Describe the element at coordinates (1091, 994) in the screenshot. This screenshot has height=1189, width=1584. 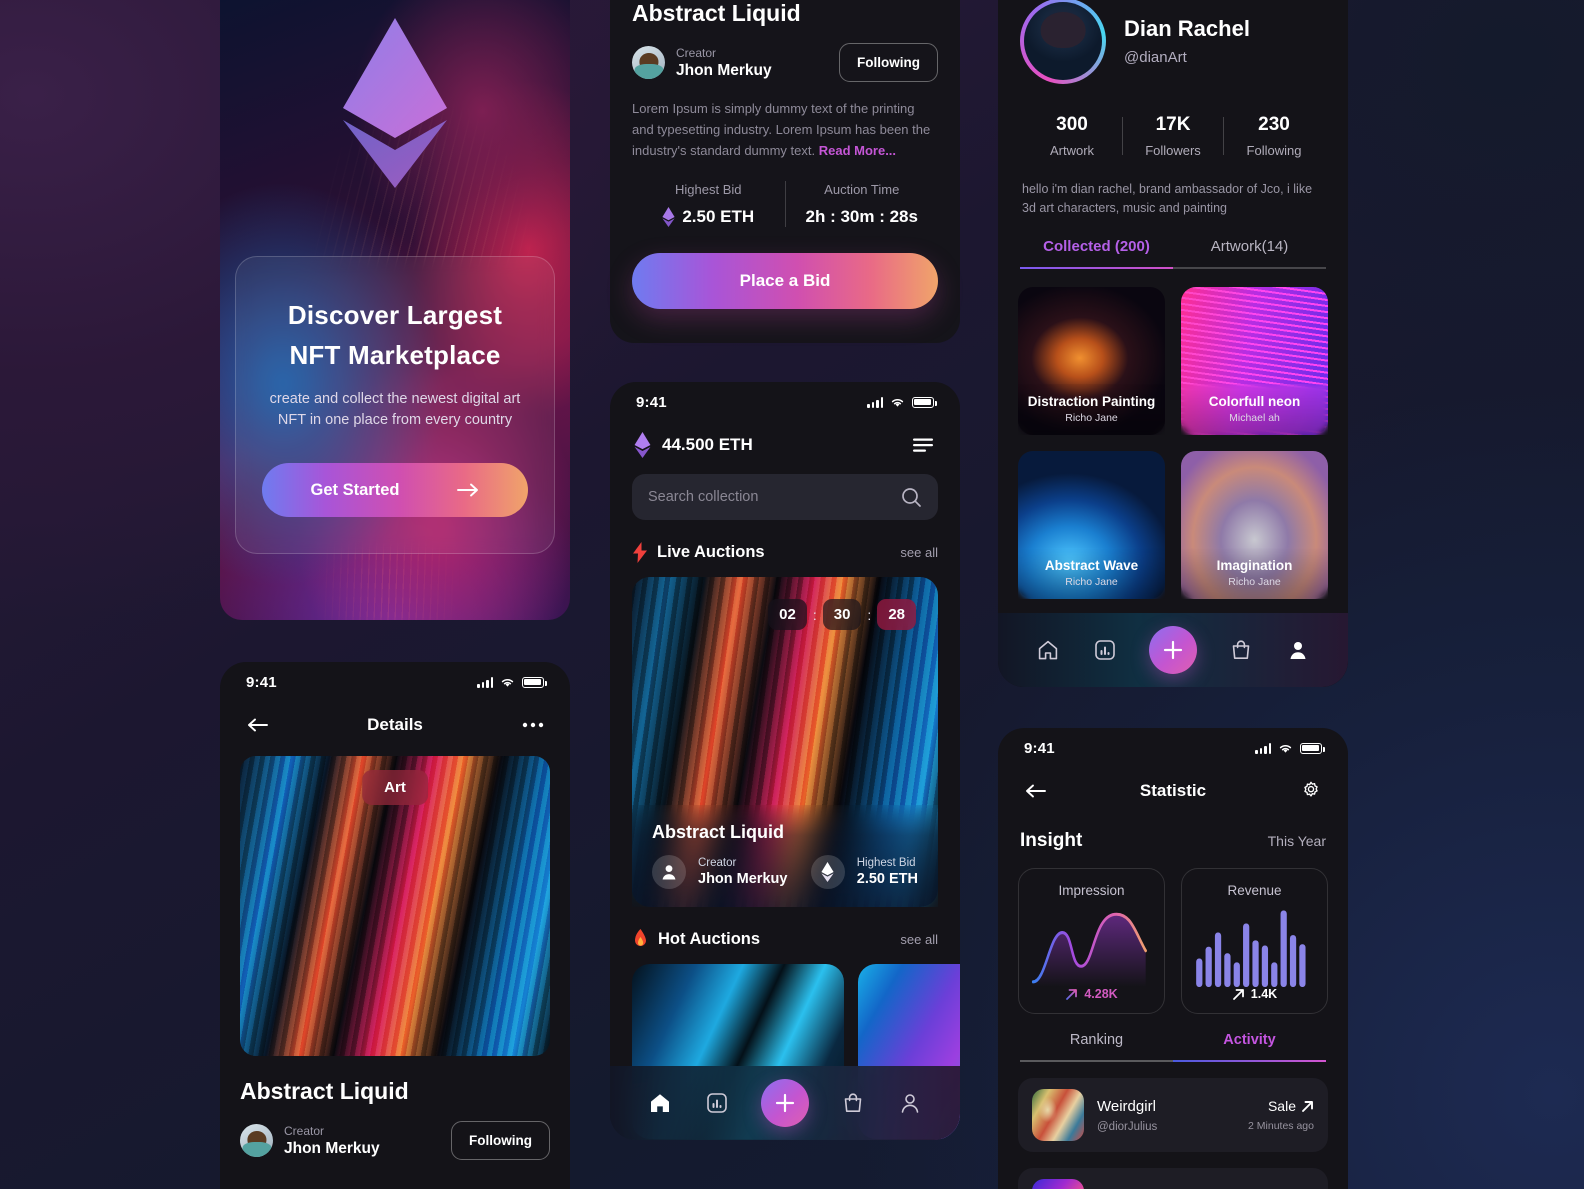
I see `impression-delta: 4.28K` at that location.